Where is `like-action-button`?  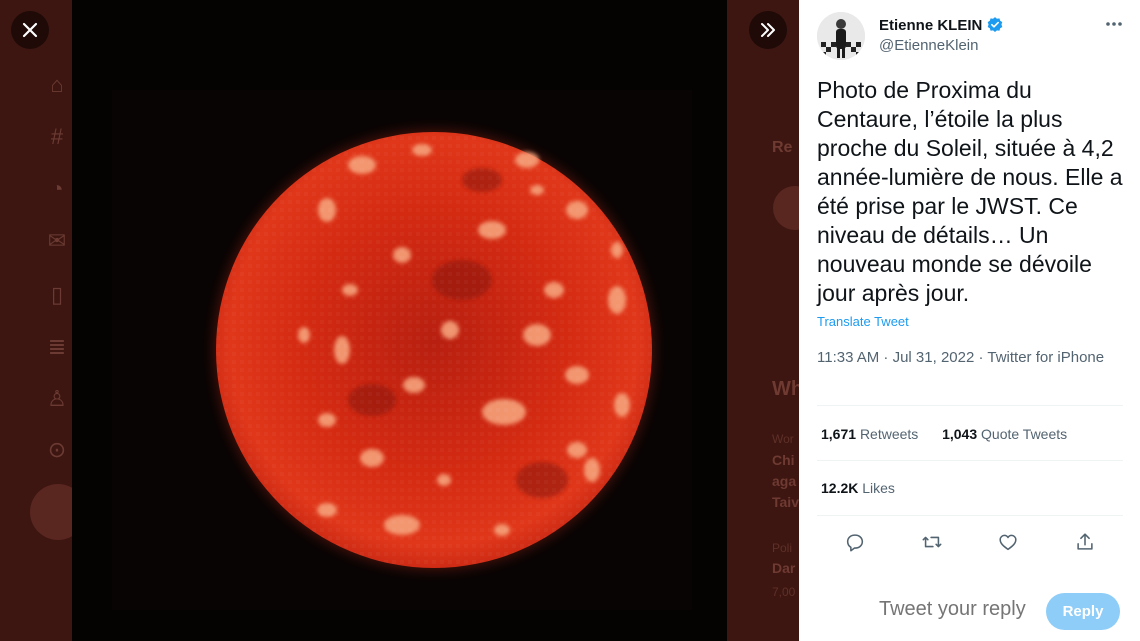 like-action-button is located at coordinates (1008, 542).